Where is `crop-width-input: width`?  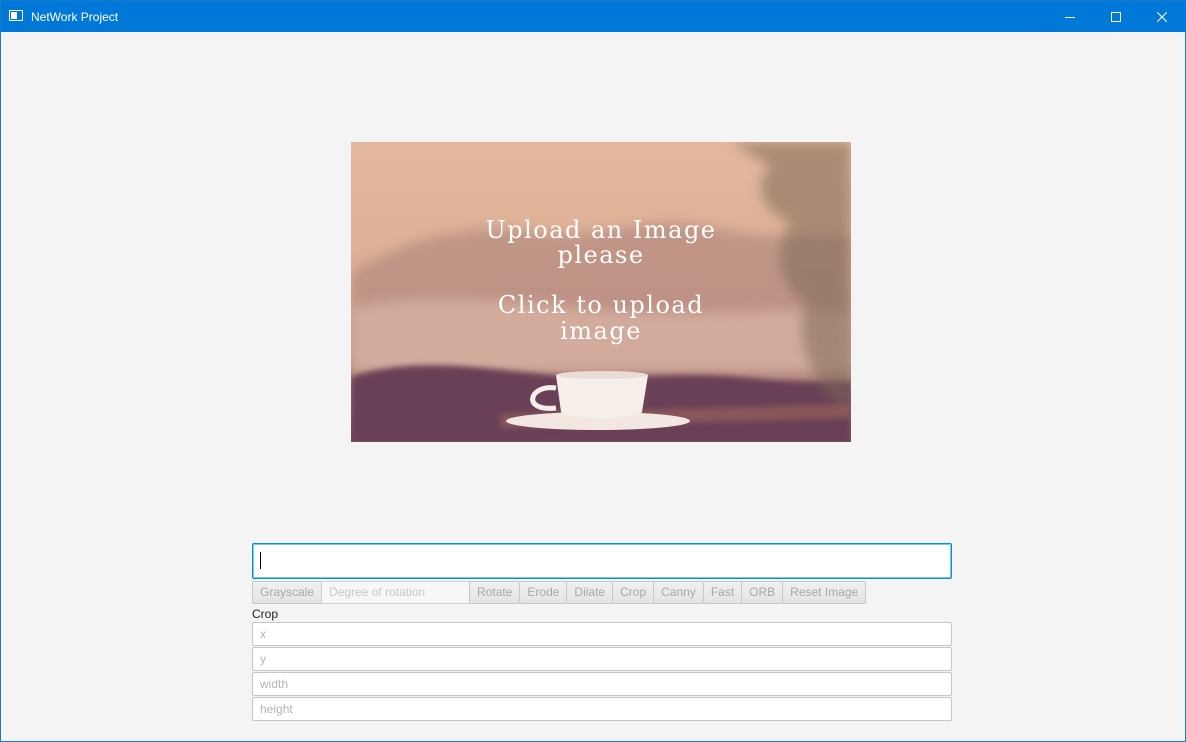
crop-width-input: width is located at coordinates (602, 684).